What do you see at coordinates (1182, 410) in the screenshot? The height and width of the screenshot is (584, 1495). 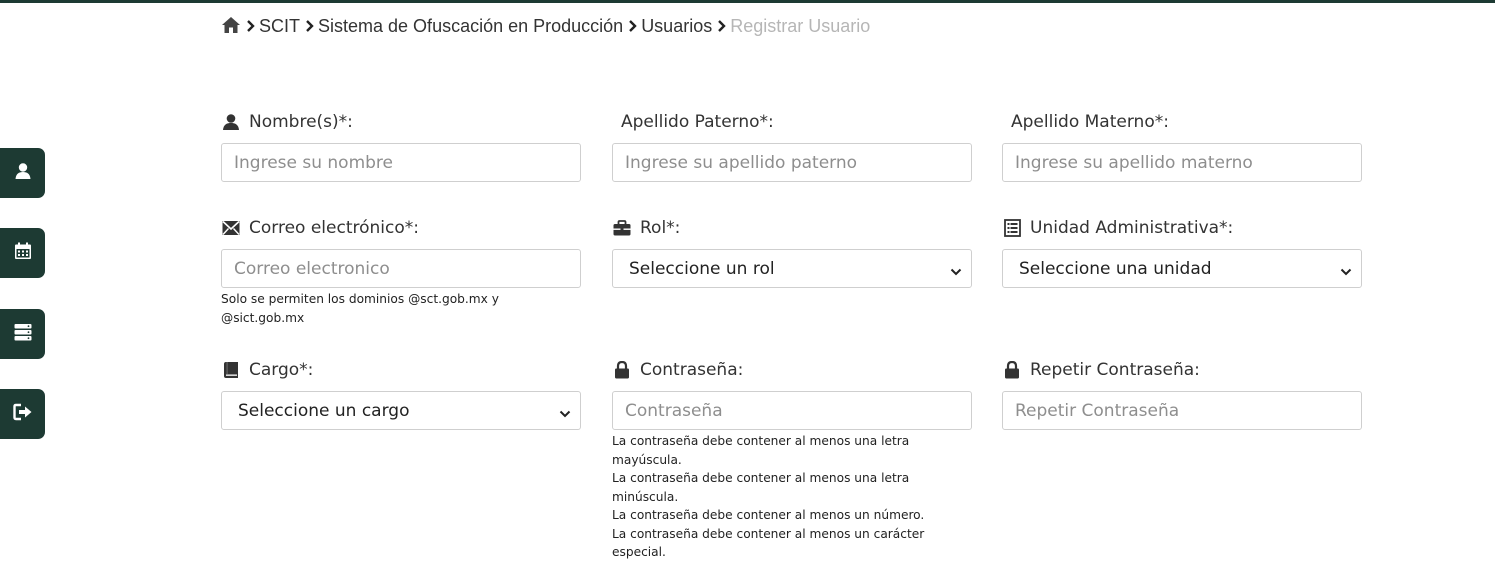 I see `repetir-contrasena-input` at bounding box center [1182, 410].